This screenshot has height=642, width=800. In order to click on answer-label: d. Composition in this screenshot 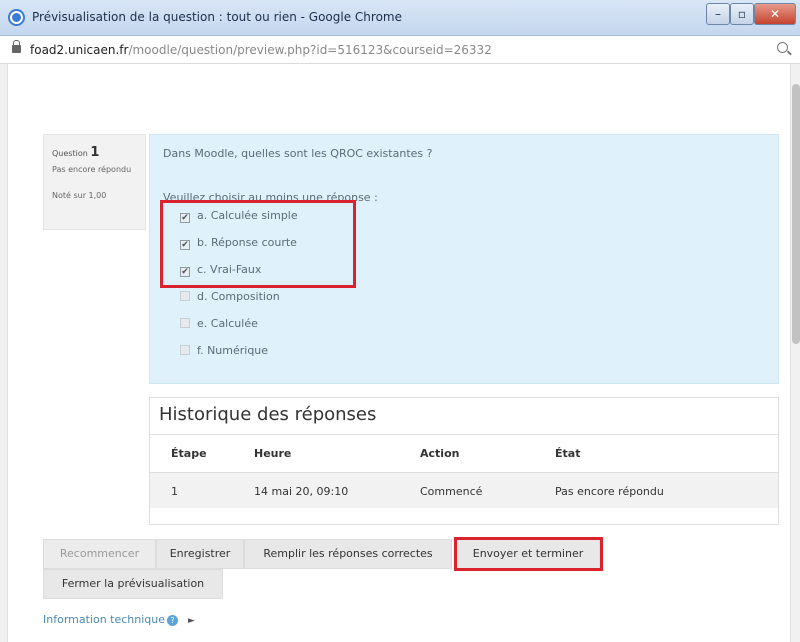, I will do `click(238, 296)`.